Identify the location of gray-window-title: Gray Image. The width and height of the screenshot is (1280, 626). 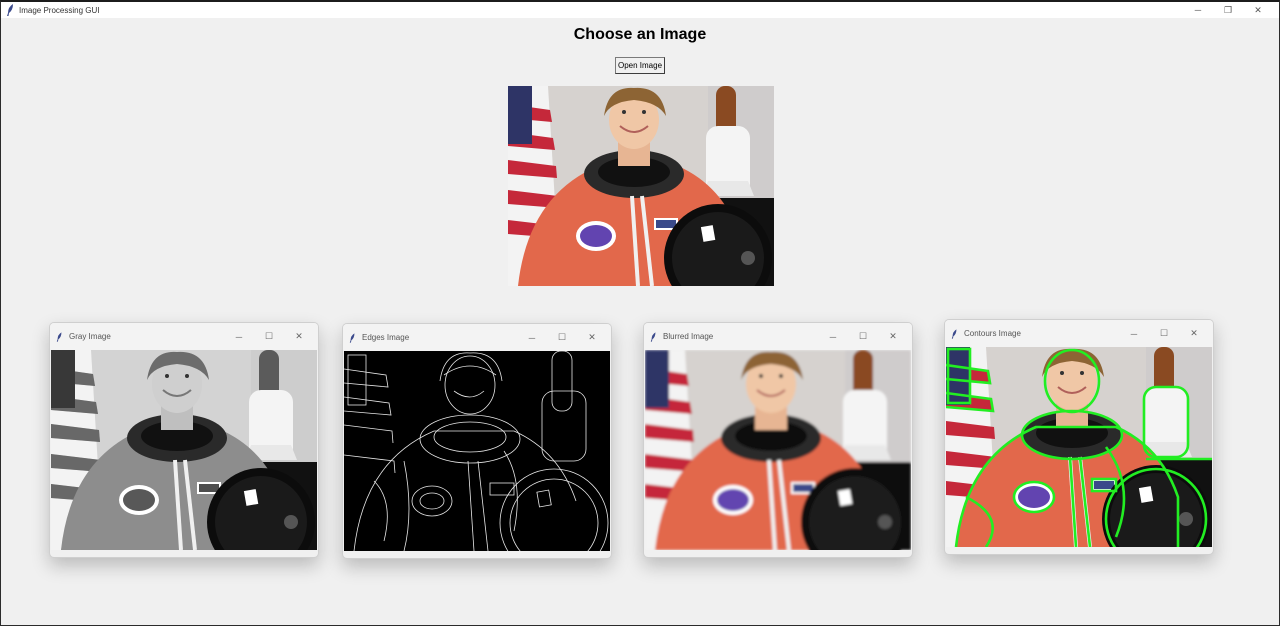
(90, 336).